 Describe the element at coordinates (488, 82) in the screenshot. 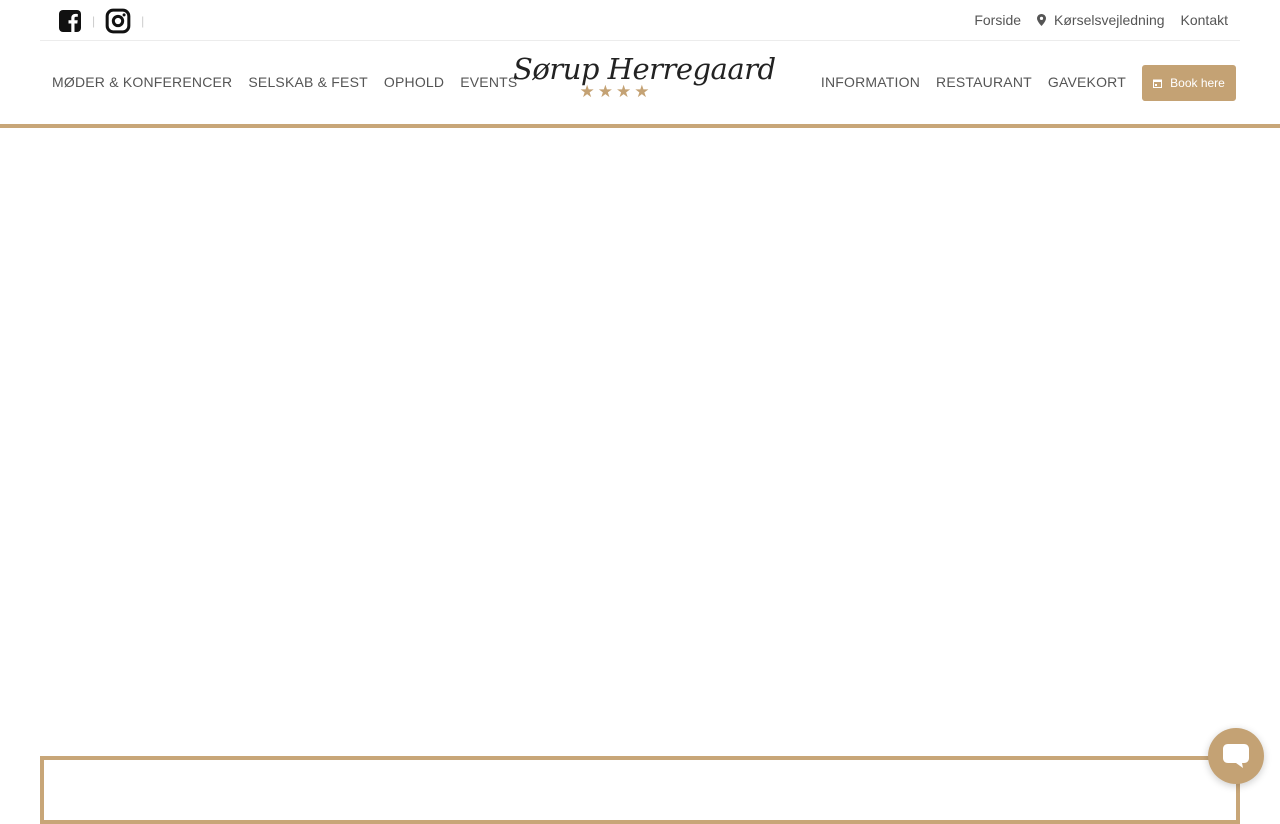

I see `nav-item-events: EVENTS` at that location.